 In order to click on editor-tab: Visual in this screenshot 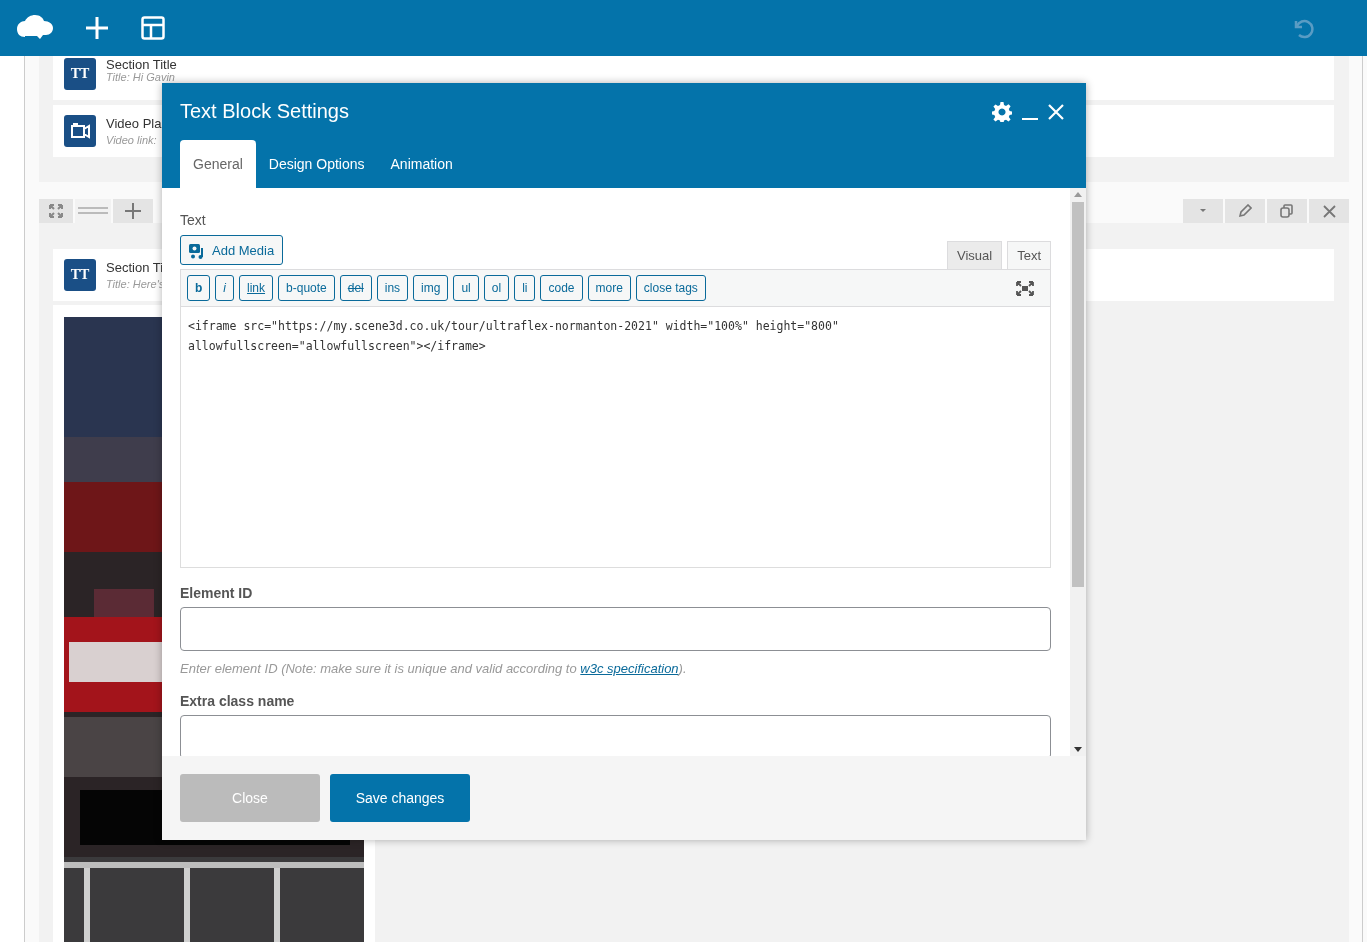, I will do `click(974, 255)`.